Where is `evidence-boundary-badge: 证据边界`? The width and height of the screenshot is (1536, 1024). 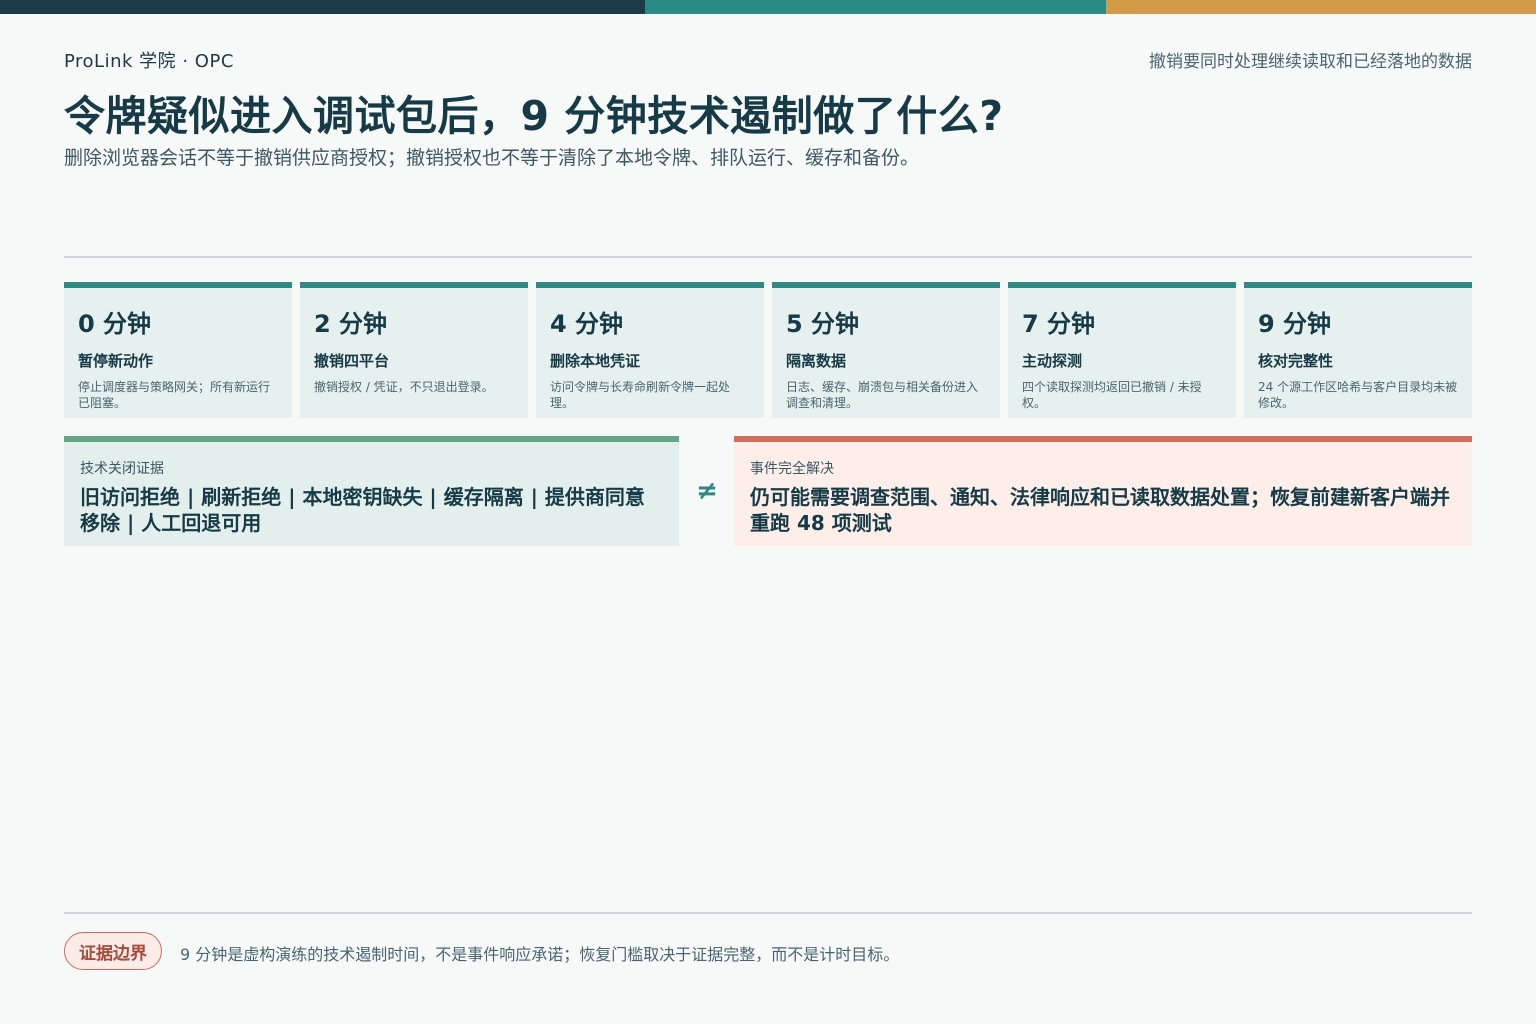
evidence-boundary-badge: 证据边界 is located at coordinates (113, 951).